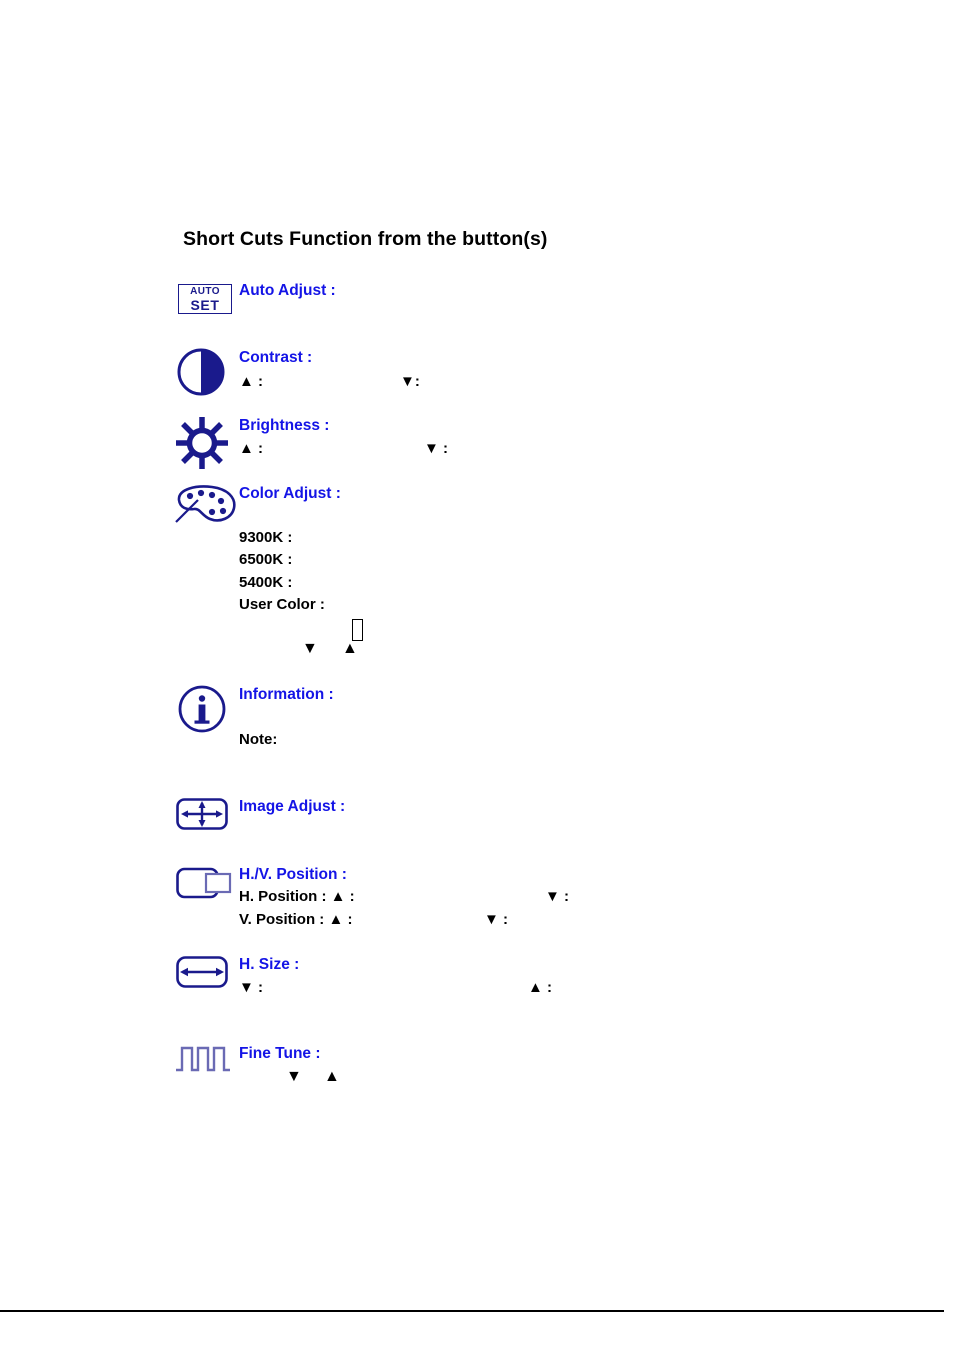 This screenshot has height=1351, width=954. I want to click on fine-tune-label: Fine Tune :, so click(280, 1053).